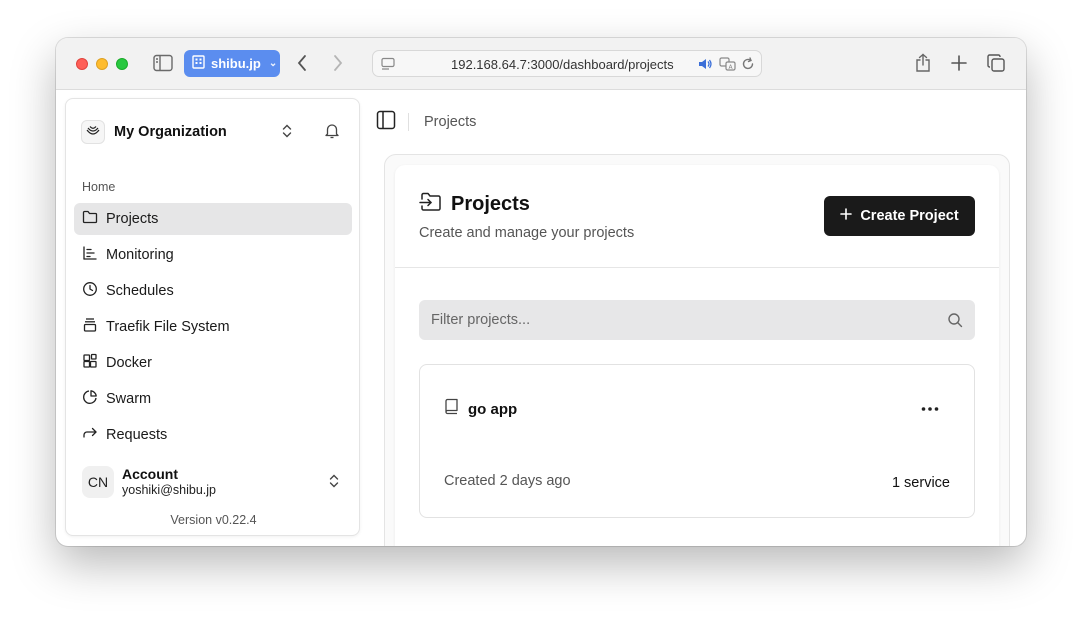 The width and height of the screenshot is (1082, 620). I want to click on sidebar-item-requests: Requests, so click(213, 435).